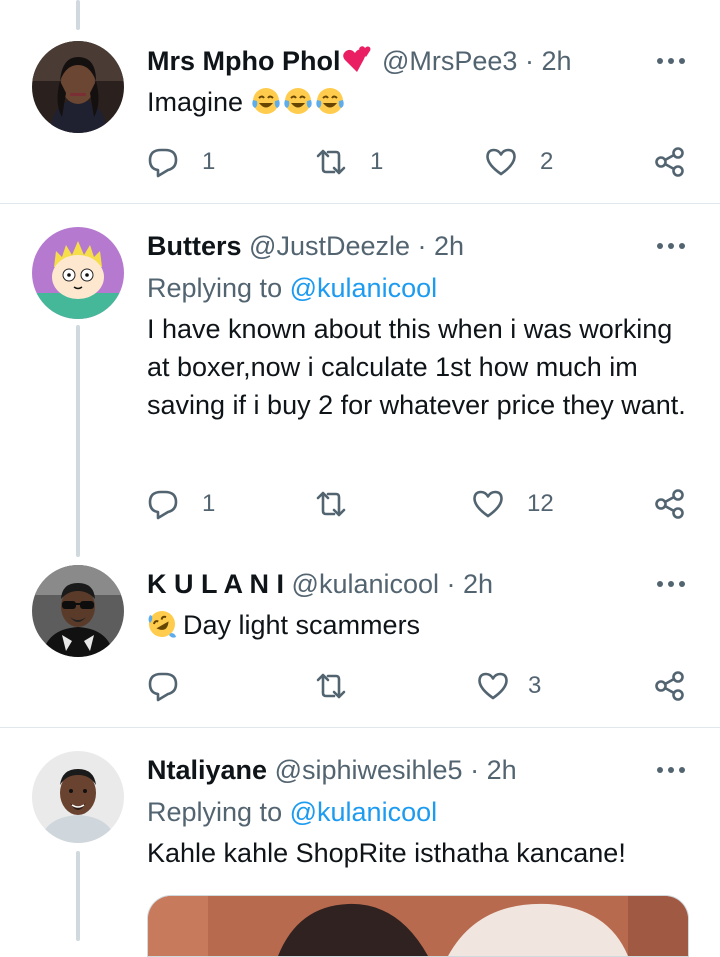 The width and height of the screenshot is (720, 957). I want to click on like-button: 12, so click(512, 504).